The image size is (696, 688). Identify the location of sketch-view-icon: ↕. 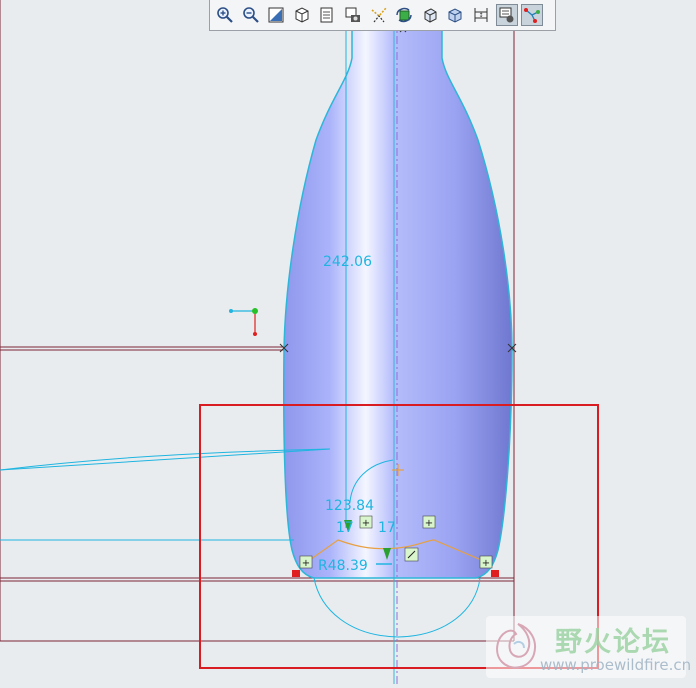
(481, 15).